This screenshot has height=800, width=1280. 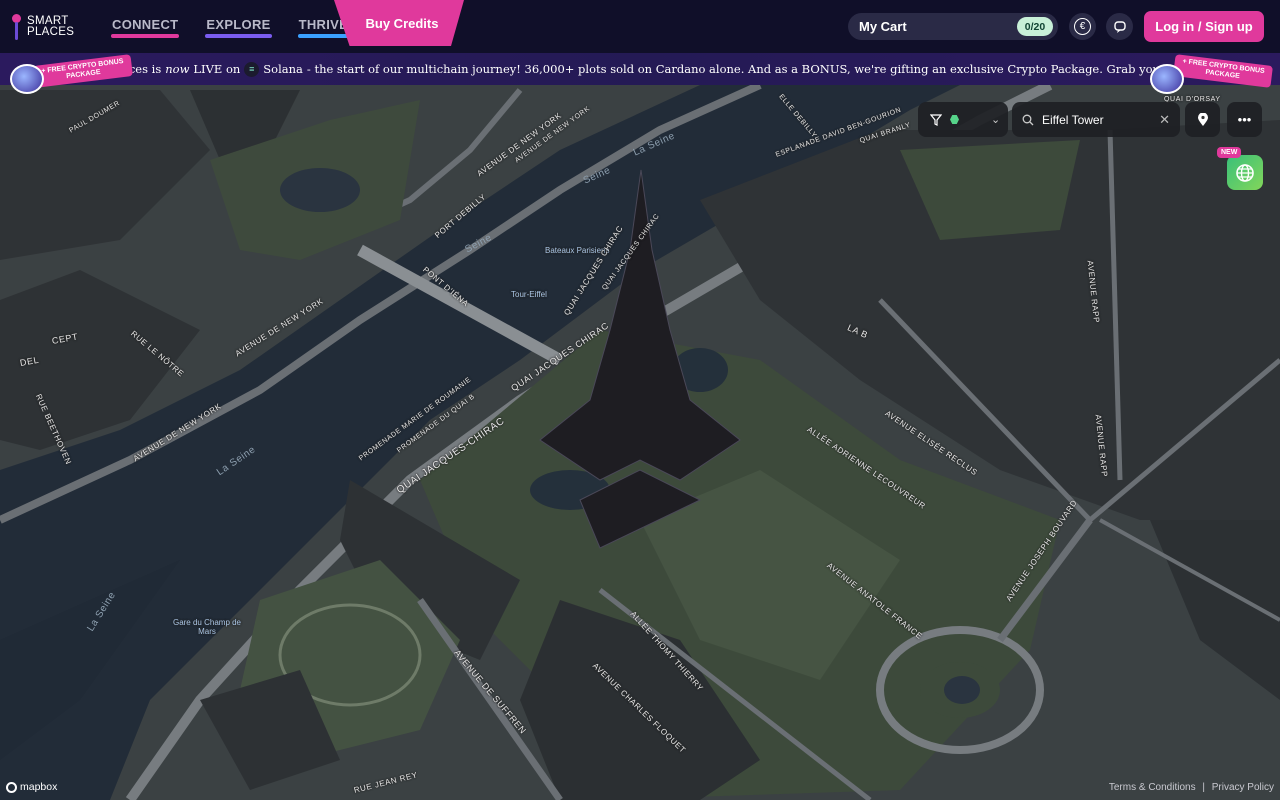 I want to click on announce-emph: now, so click(x=177, y=69).